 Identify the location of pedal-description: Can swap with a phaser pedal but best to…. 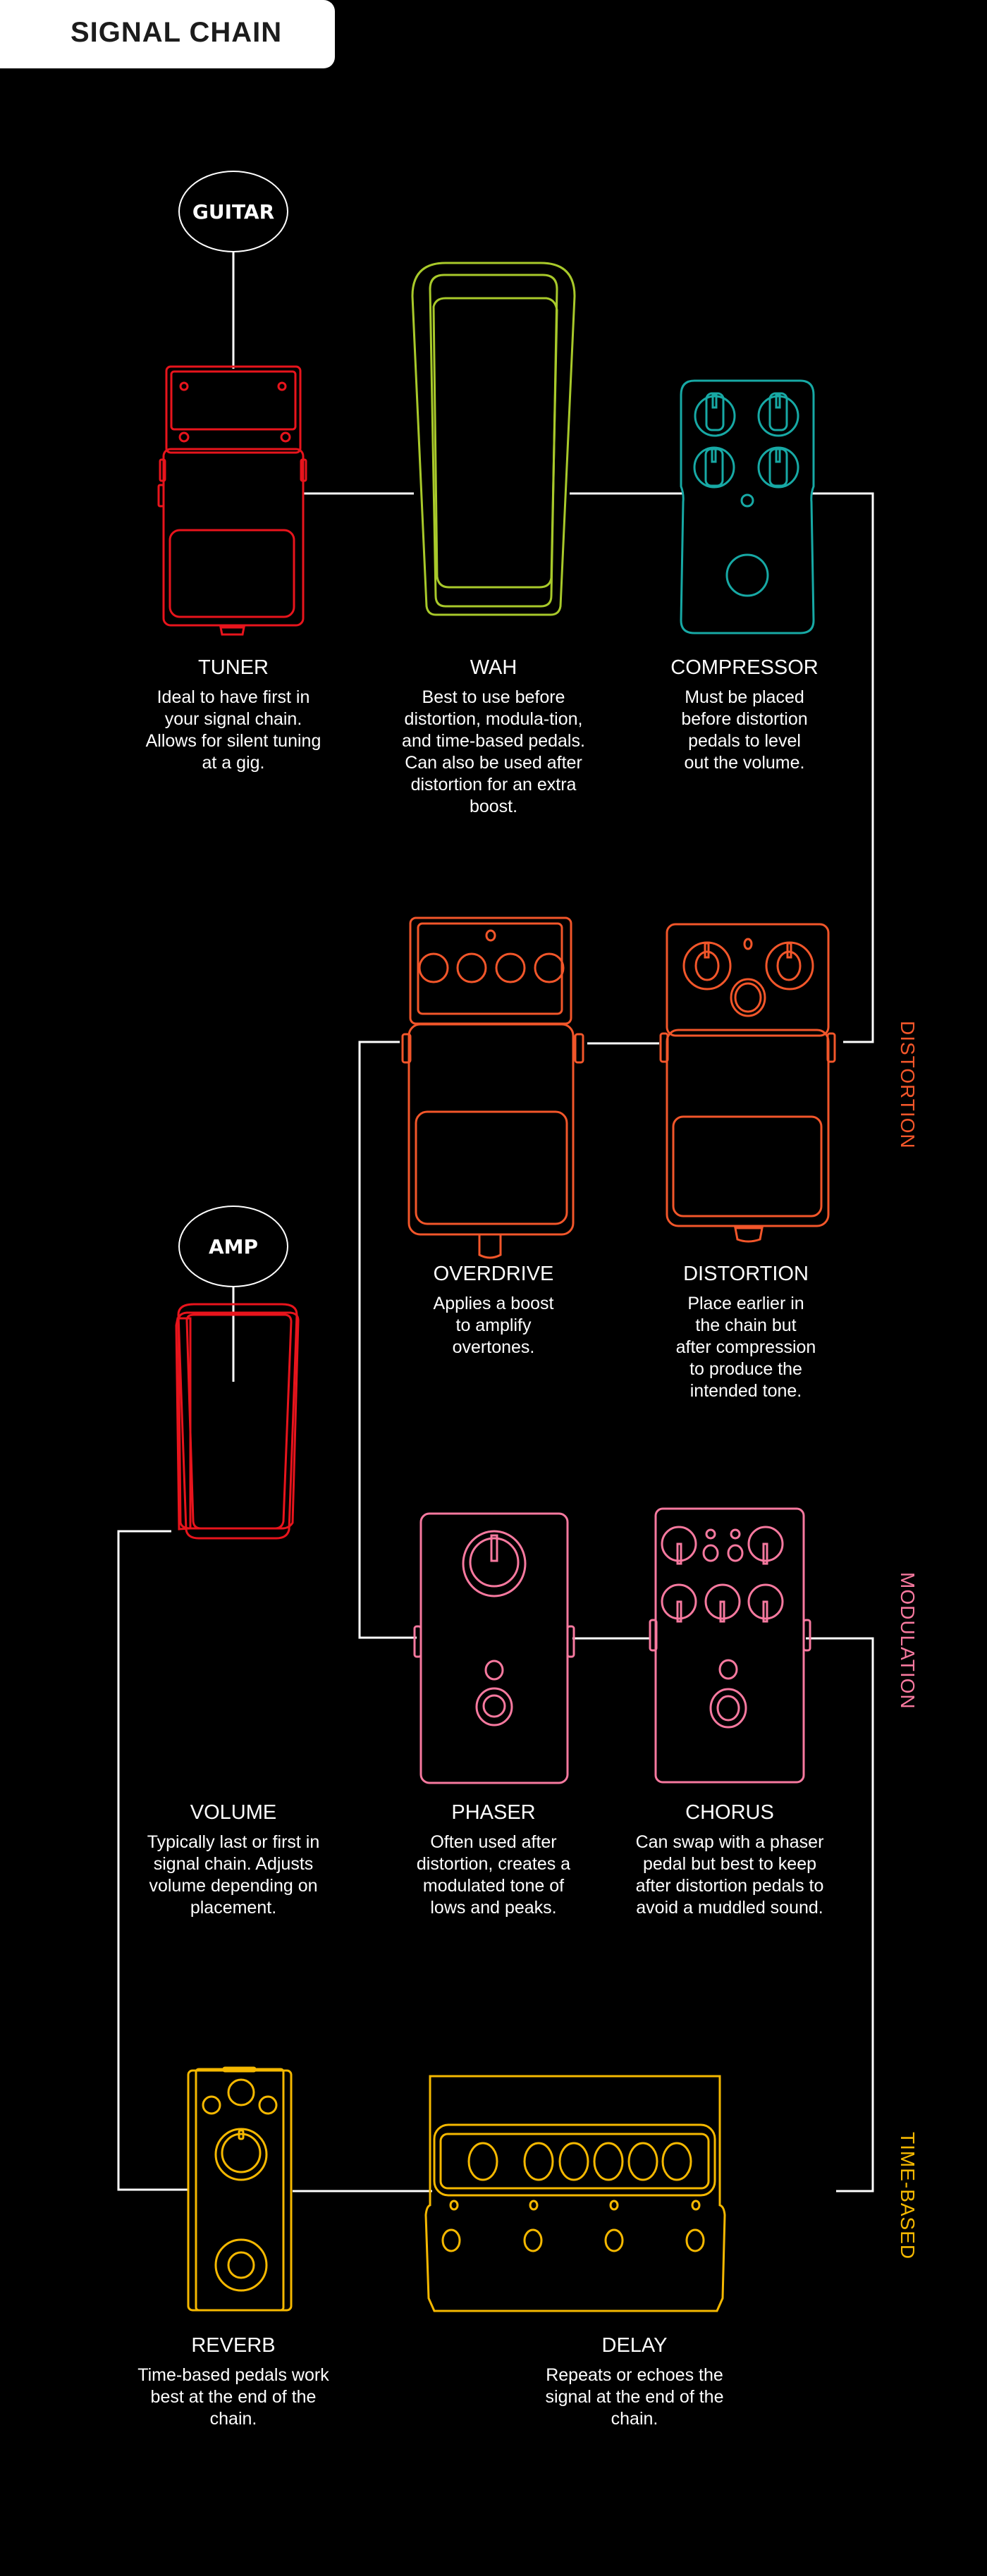
(729, 1875).